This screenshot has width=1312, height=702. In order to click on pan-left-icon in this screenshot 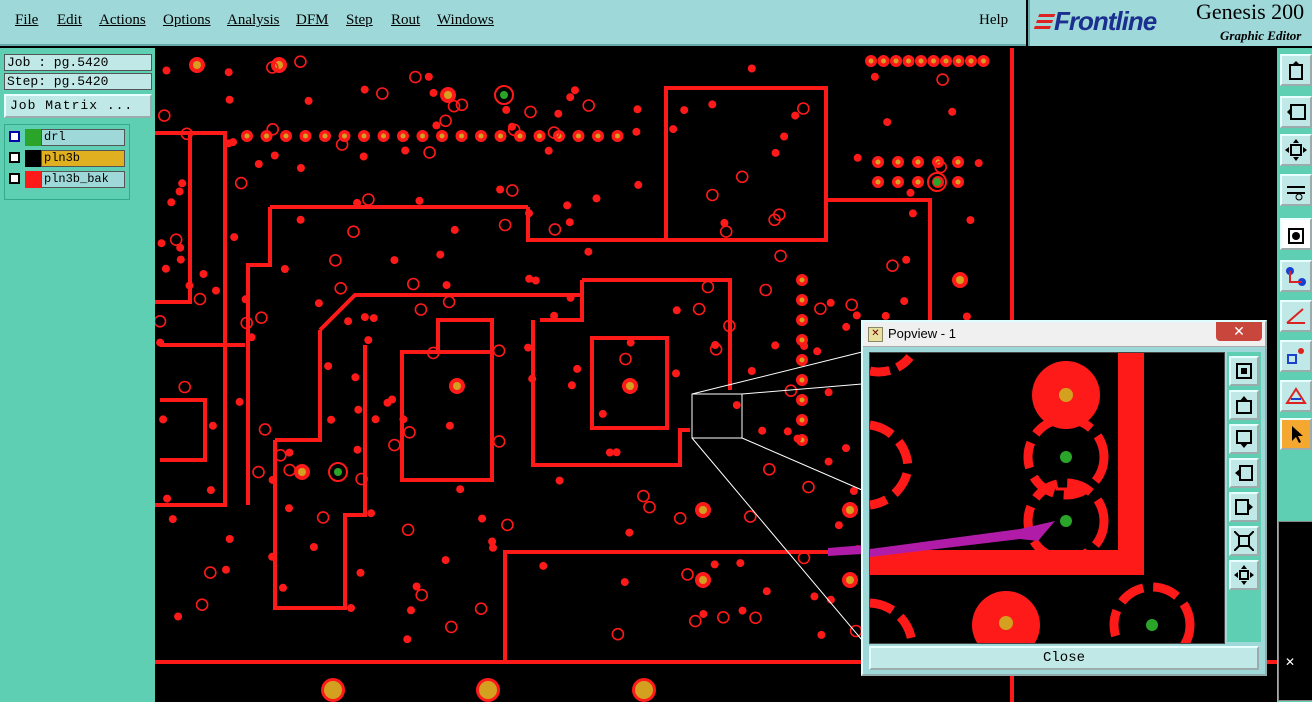, I will do `click(1244, 473)`.